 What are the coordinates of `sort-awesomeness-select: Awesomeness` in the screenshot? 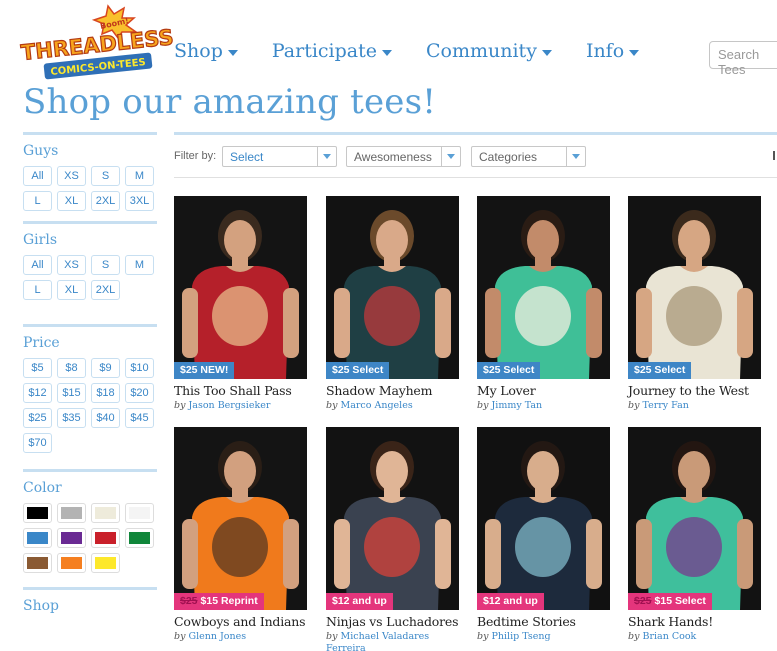 It's located at (403, 156).